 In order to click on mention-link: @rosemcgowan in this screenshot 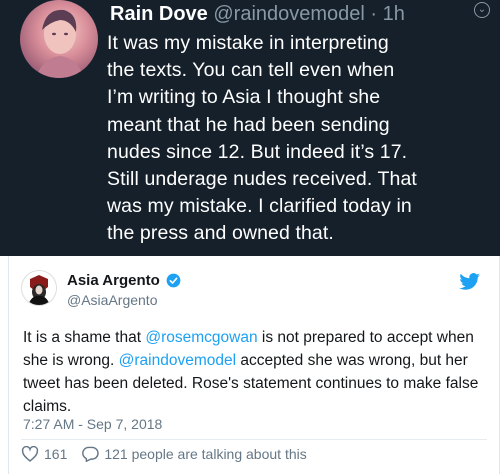, I will do `click(201, 337)`.